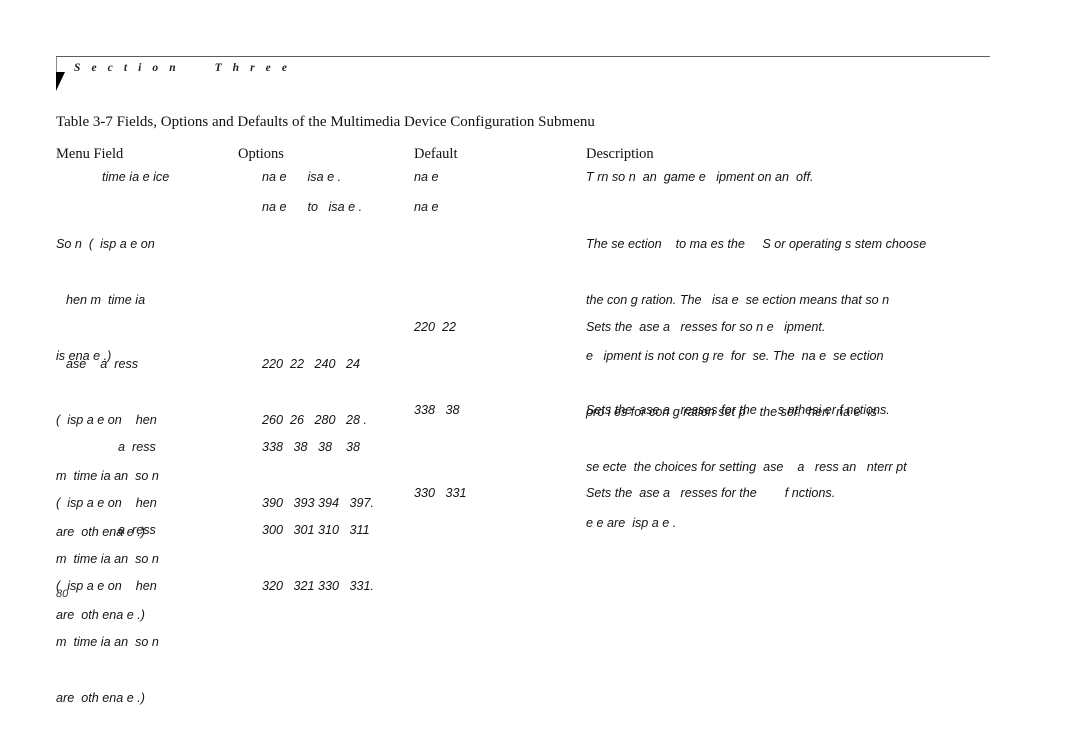 The height and width of the screenshot is (744, 1080). What do you see at coordinates (302, 177) in the screenshot?
I see `cell-options: na e isa e .` at bounding box center [302, 177].